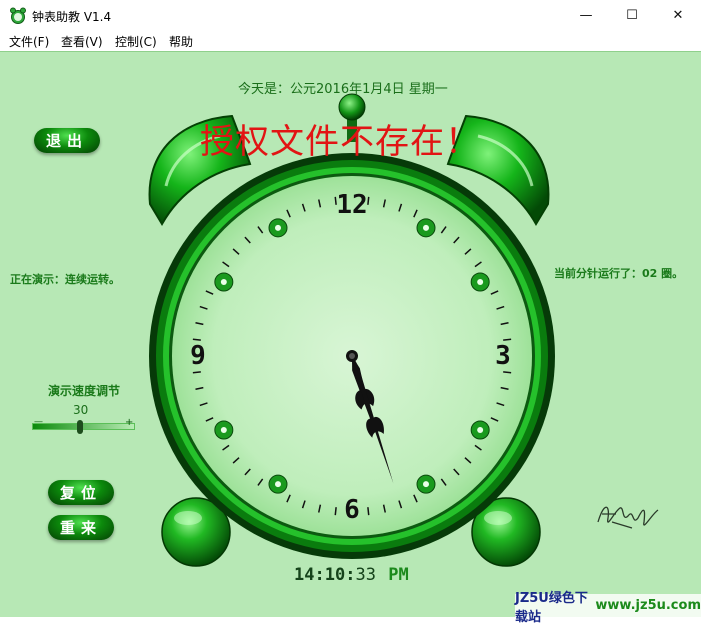 The width and height of the screenshot is (701, 625). I want to click on menu-control: 控制(C), so click(136, 41).